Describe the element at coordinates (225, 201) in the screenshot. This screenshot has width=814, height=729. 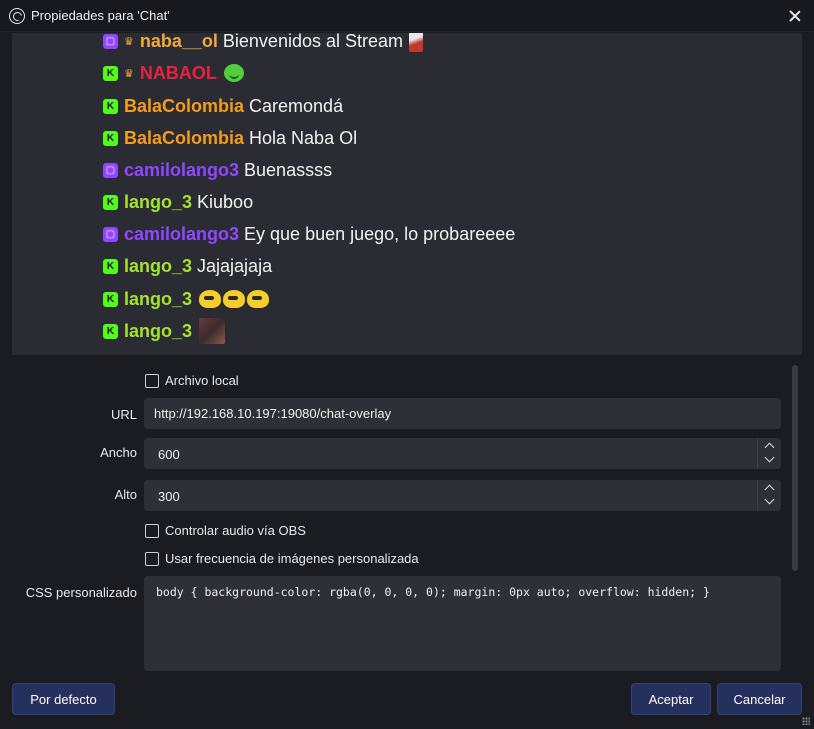
I see `chat-text: Kiuboo` at that location.